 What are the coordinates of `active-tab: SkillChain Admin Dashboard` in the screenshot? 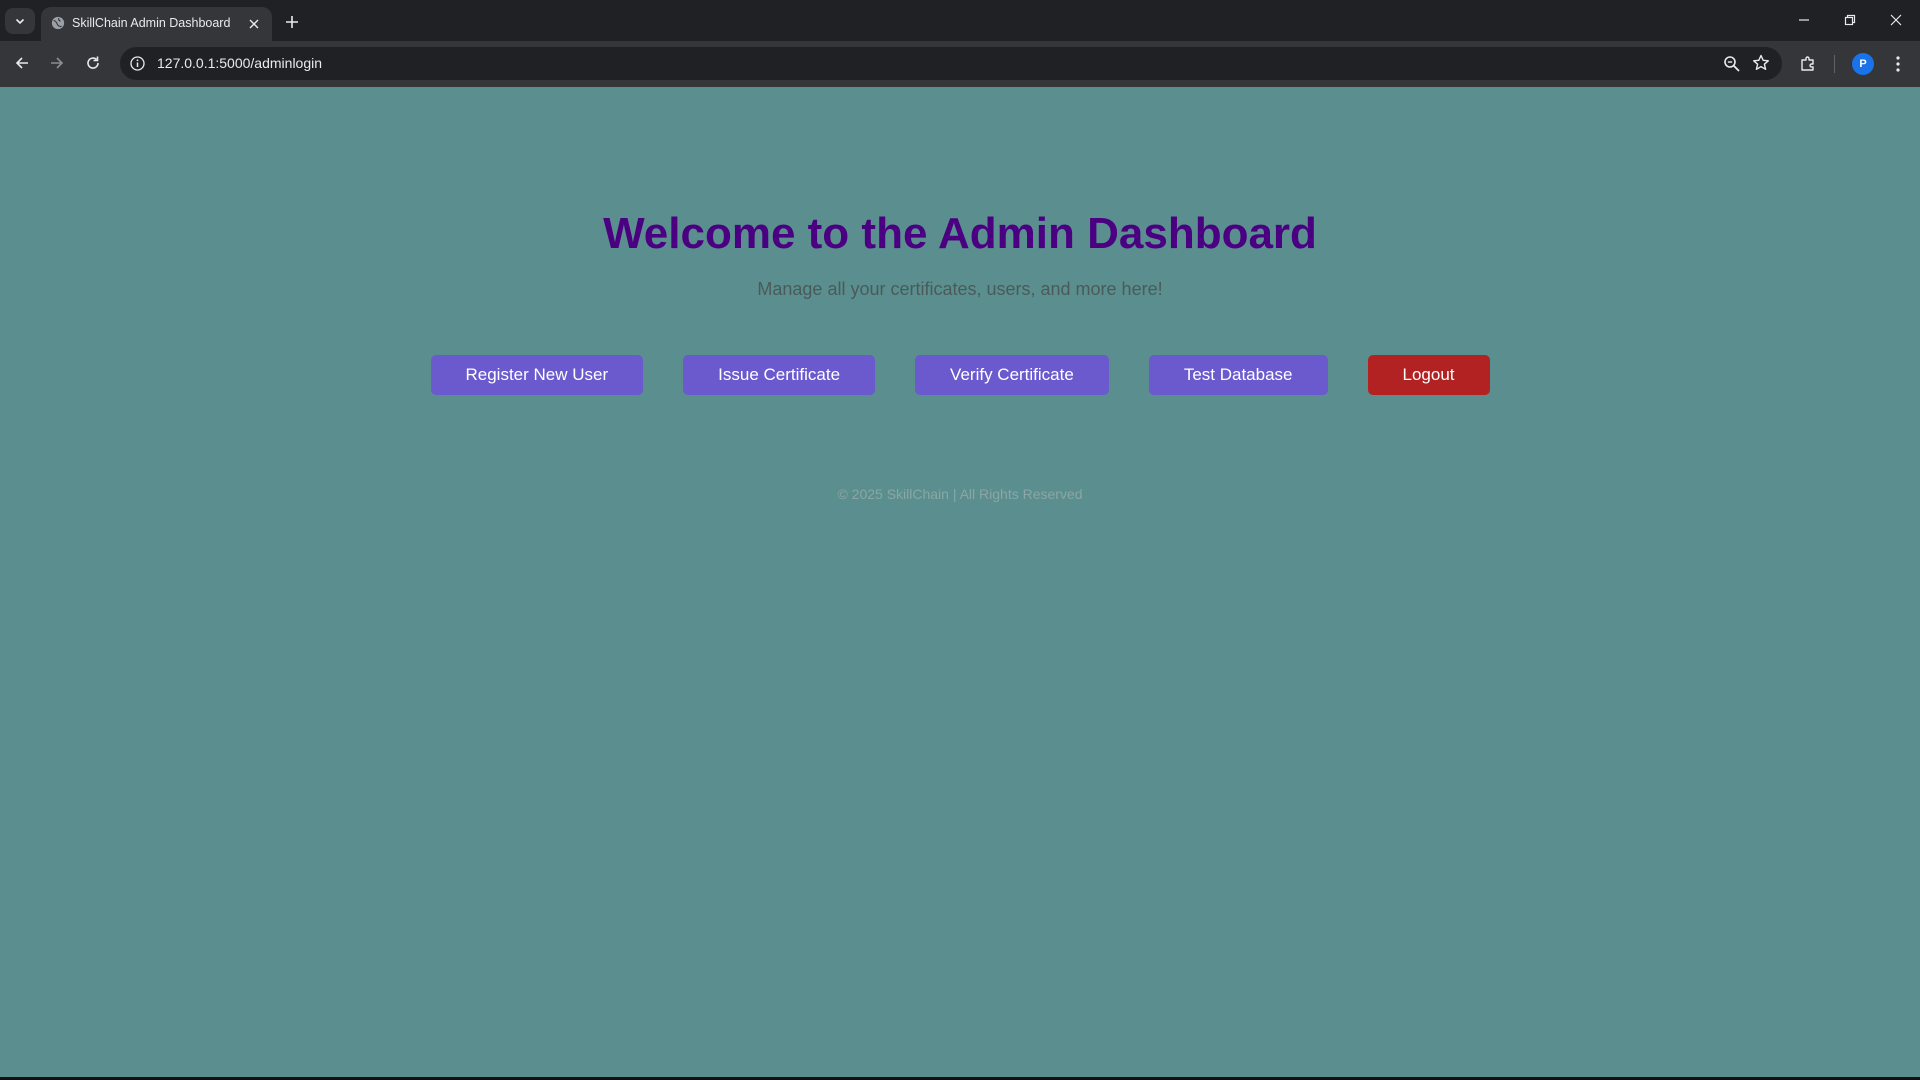 It's located at (156, 24).